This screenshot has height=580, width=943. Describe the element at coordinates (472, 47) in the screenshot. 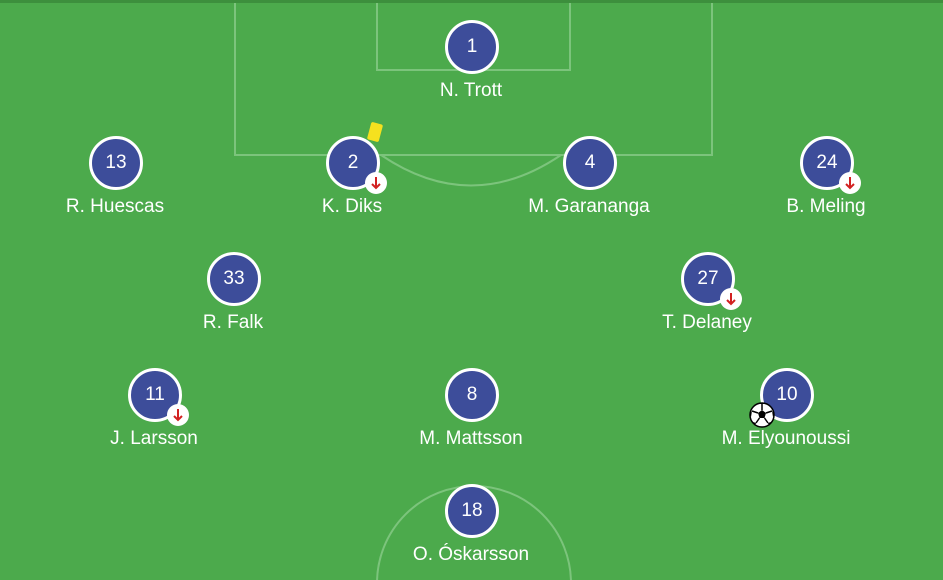

I see `player-number: 1` at that location.